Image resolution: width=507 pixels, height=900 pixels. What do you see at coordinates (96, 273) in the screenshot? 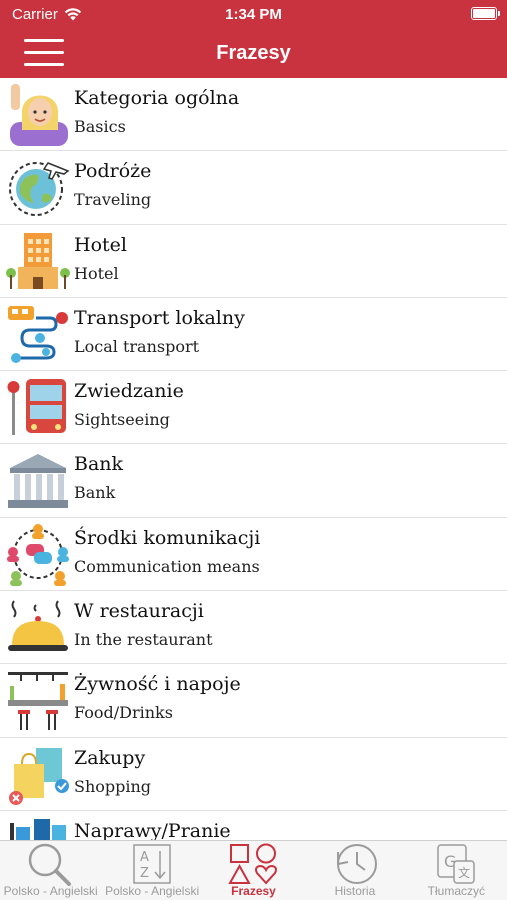
I see `category-subtitle: Hotel` at bounding box center [96, 273].